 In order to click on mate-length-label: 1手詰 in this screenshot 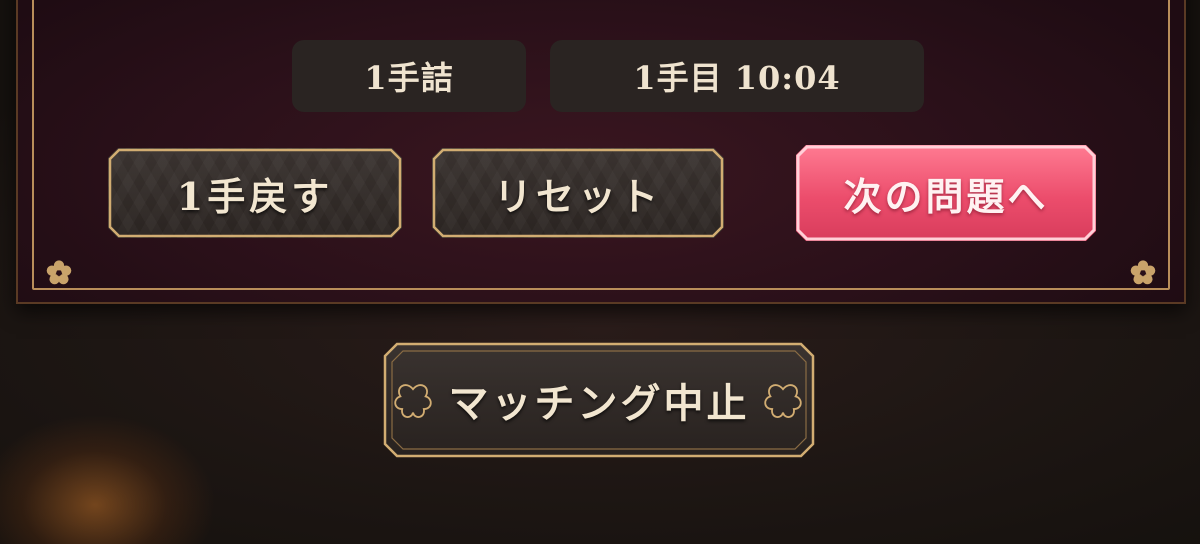, I will do `click(409, 78)`.